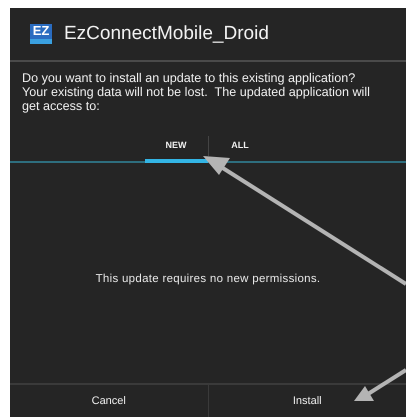 This screenshot has height=417, width=406. Describe the element at coordinates (166, 34) in the screenshot. I see `dialog-title: EzConnectMobile_Droid` at that location.